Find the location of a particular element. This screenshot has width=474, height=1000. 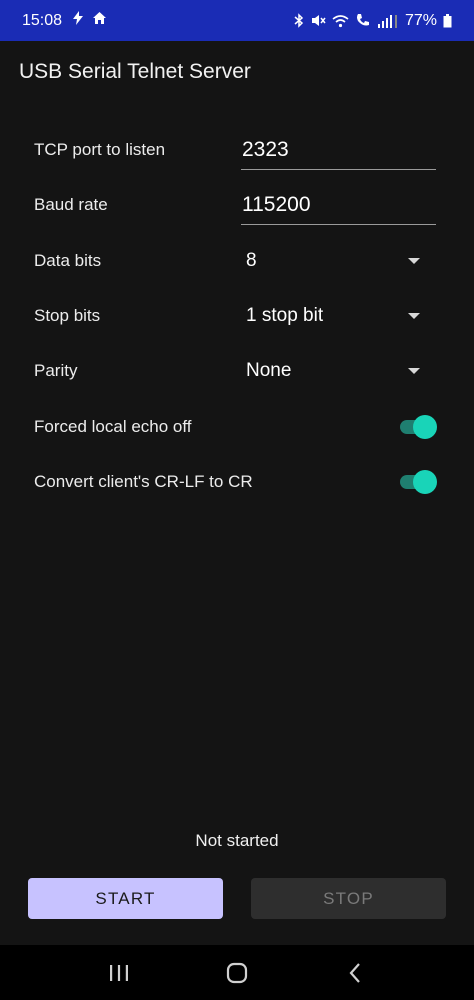

back-button is located at coordinates (355, 973).